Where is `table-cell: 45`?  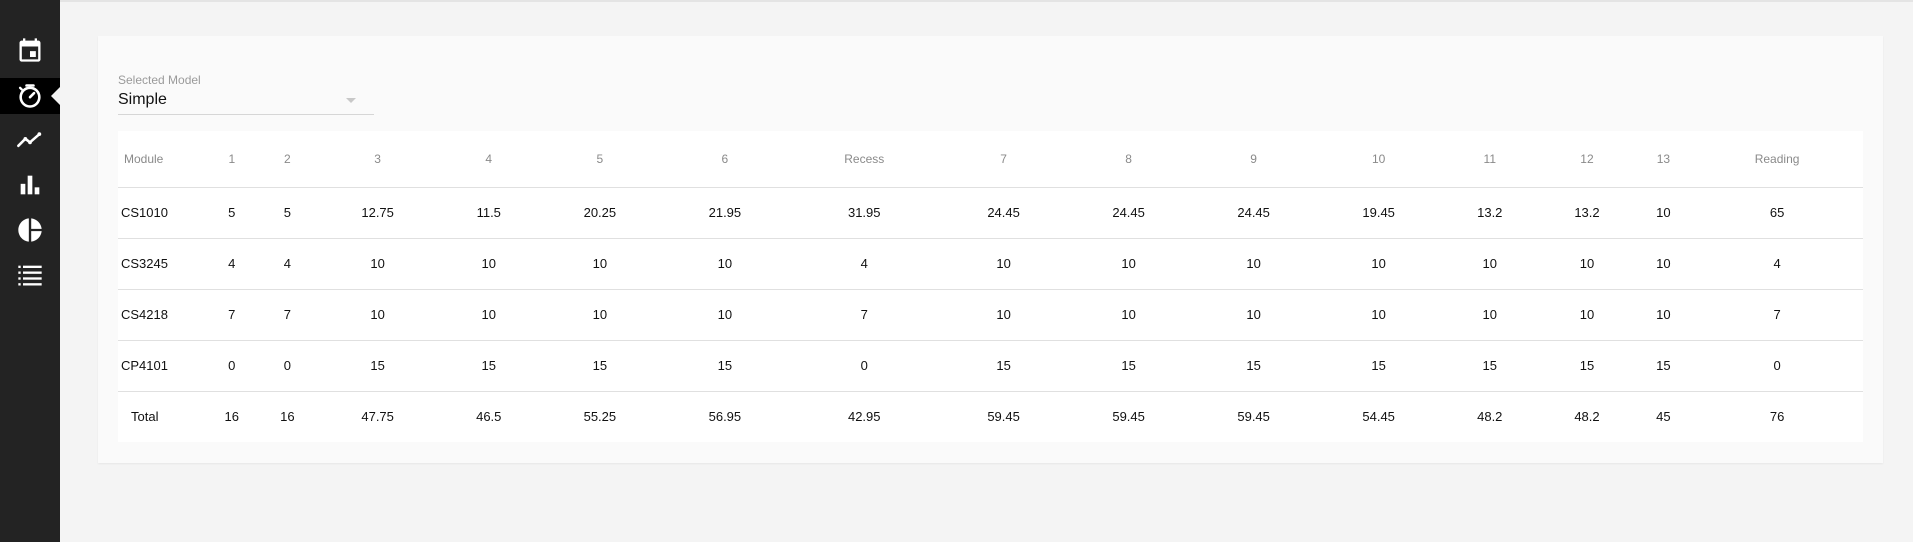 table-cell: 45 is located at coordinates (1663, 417).